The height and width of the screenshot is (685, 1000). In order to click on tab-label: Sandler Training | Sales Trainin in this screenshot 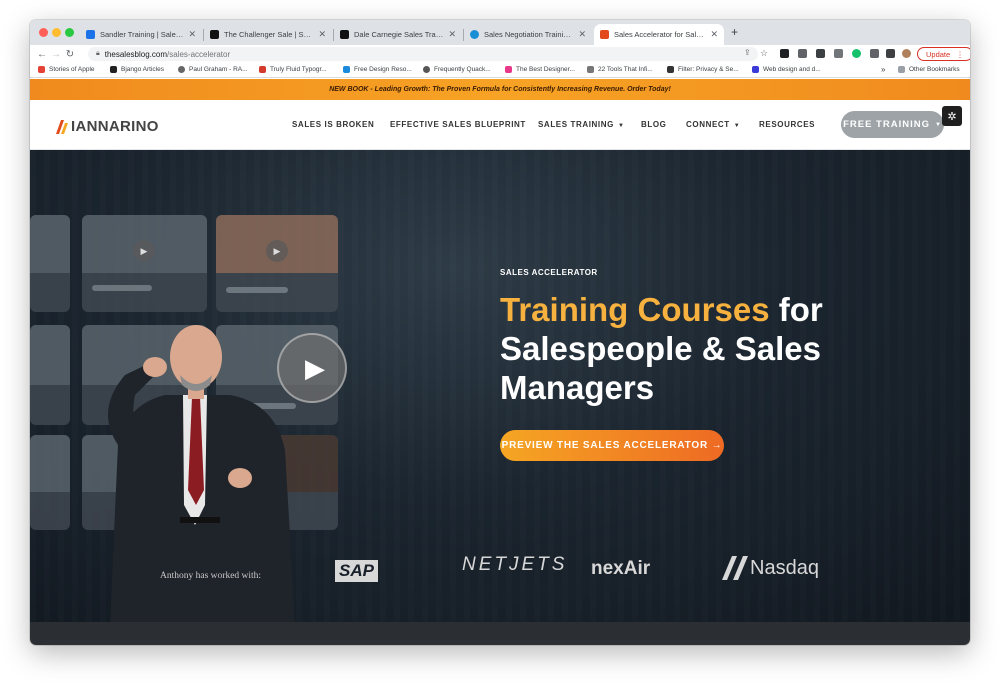, I will do `click(142, 34)`.